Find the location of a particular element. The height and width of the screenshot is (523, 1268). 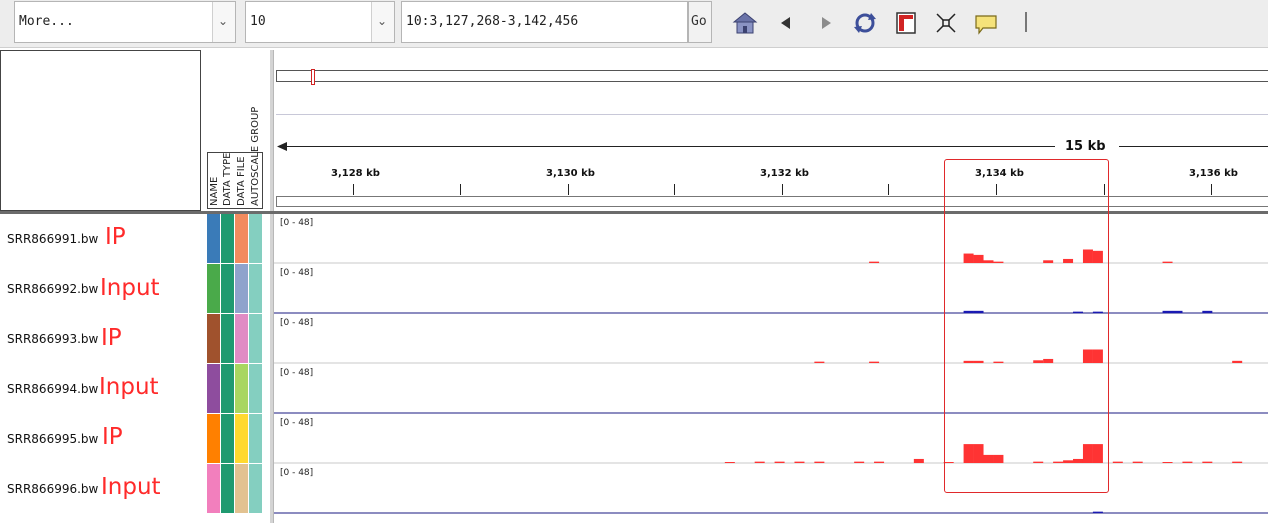

ruler-baseline is located at coordinates (772, 201).